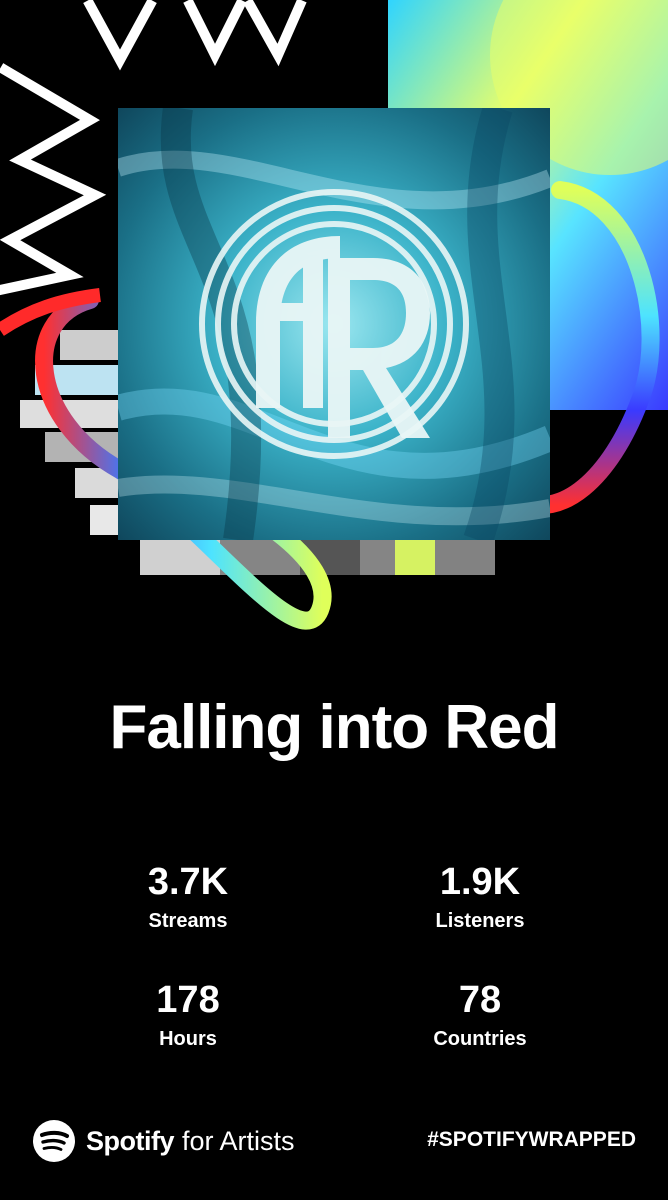  What do you see at coordinates (480, 882) in the screenshot?
I see `stat-value: 1.9K` at bounding box center [480, 882].